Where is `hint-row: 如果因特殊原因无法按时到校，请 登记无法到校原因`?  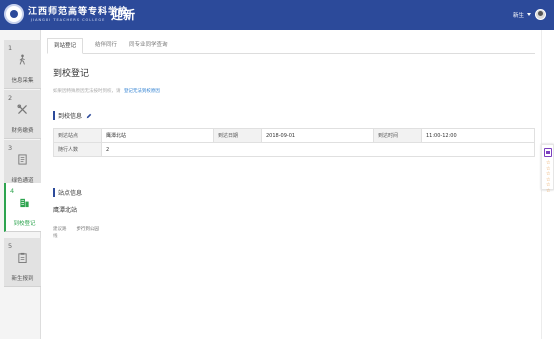
hint-row: 如果因特殊原因无法按时到校，请 登记无法到校原因 is located at coordinates (106, 91).